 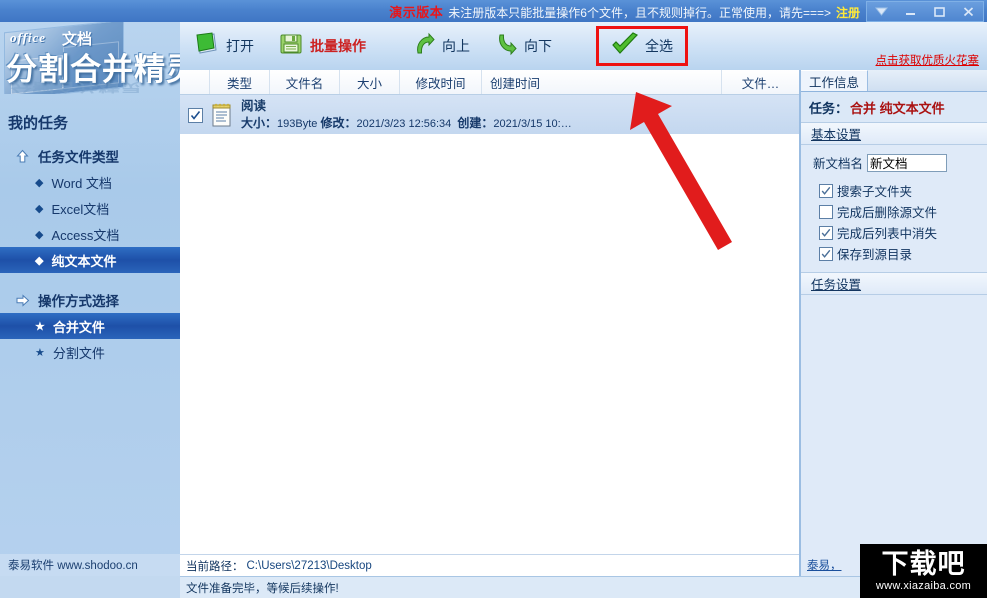 What do you see at coordinates (824, 565) in the screenshot?
I see `panel-bottom-link: 泰易，` at bounding box center [824, 565].